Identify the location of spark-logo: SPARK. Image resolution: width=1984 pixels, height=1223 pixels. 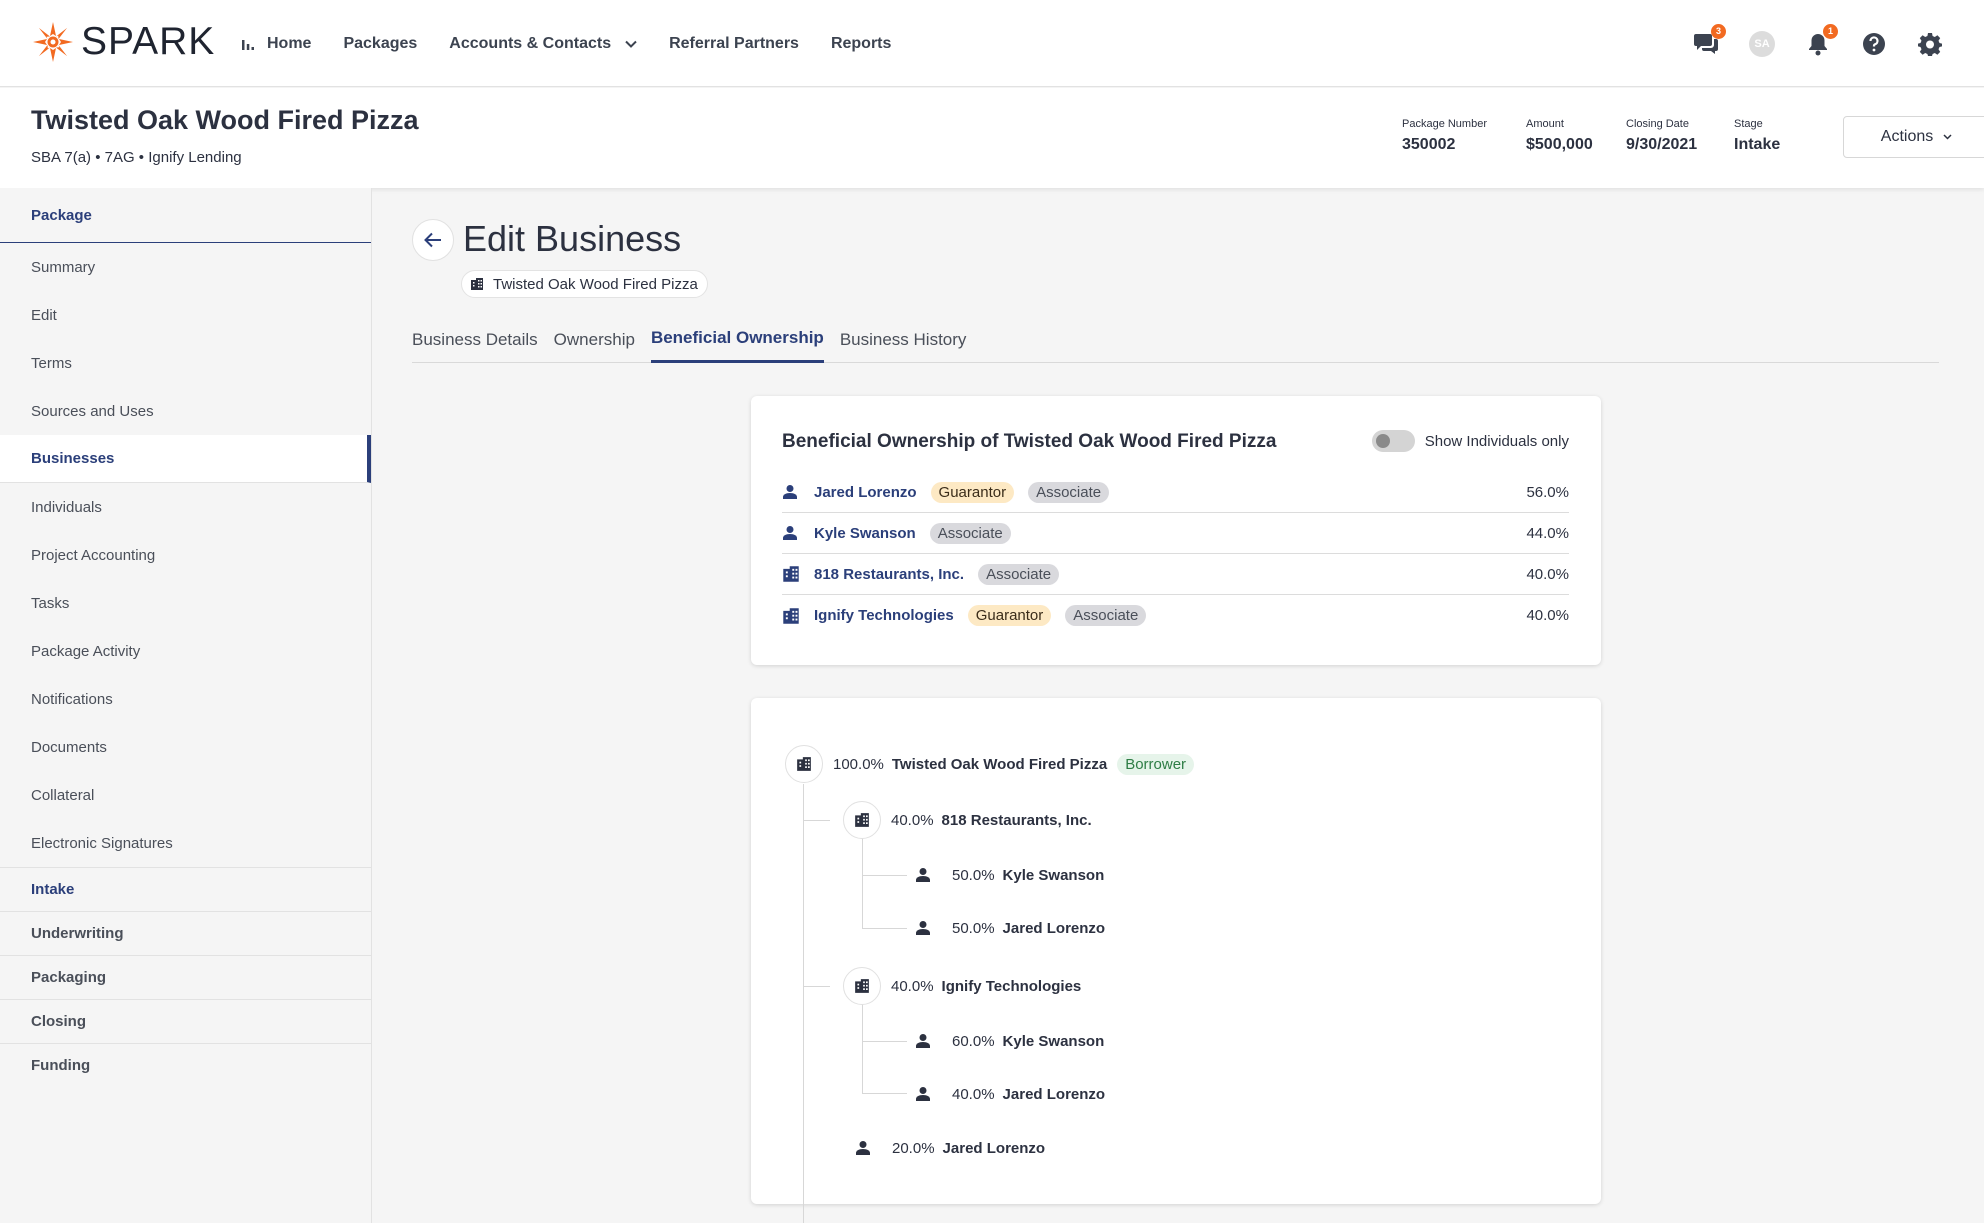
(123, 42).